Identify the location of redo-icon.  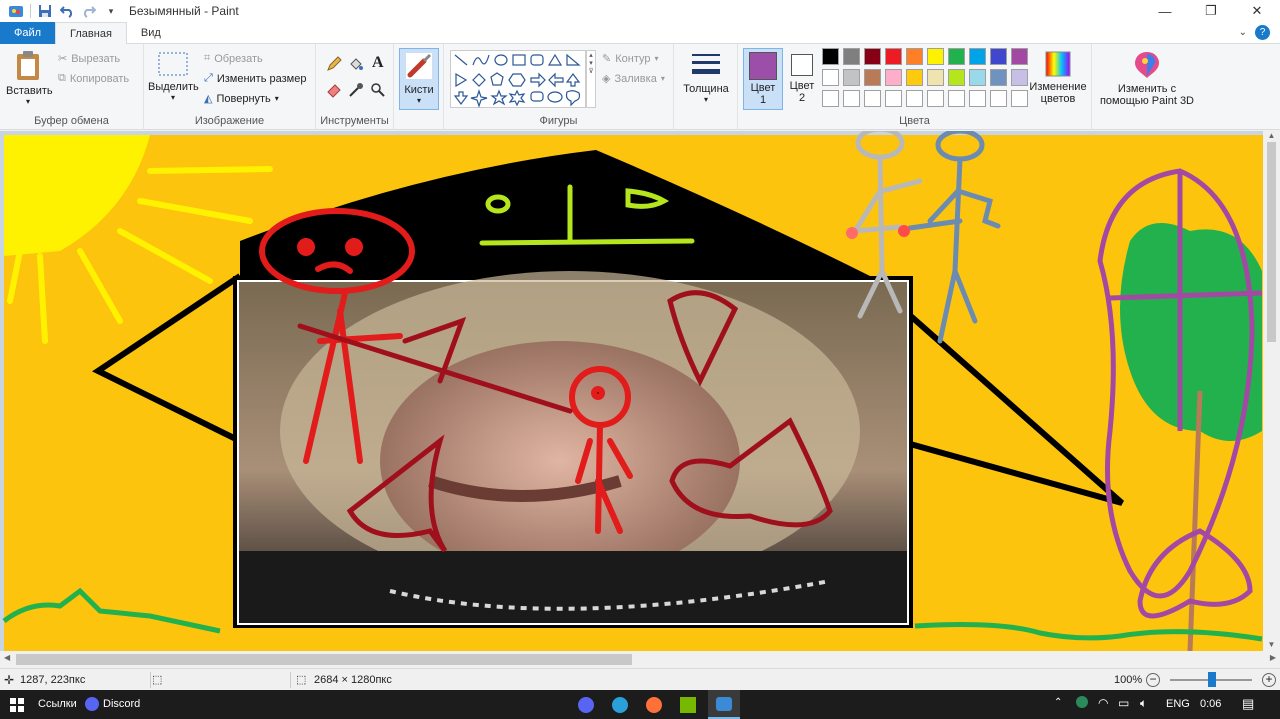
(89, 11).